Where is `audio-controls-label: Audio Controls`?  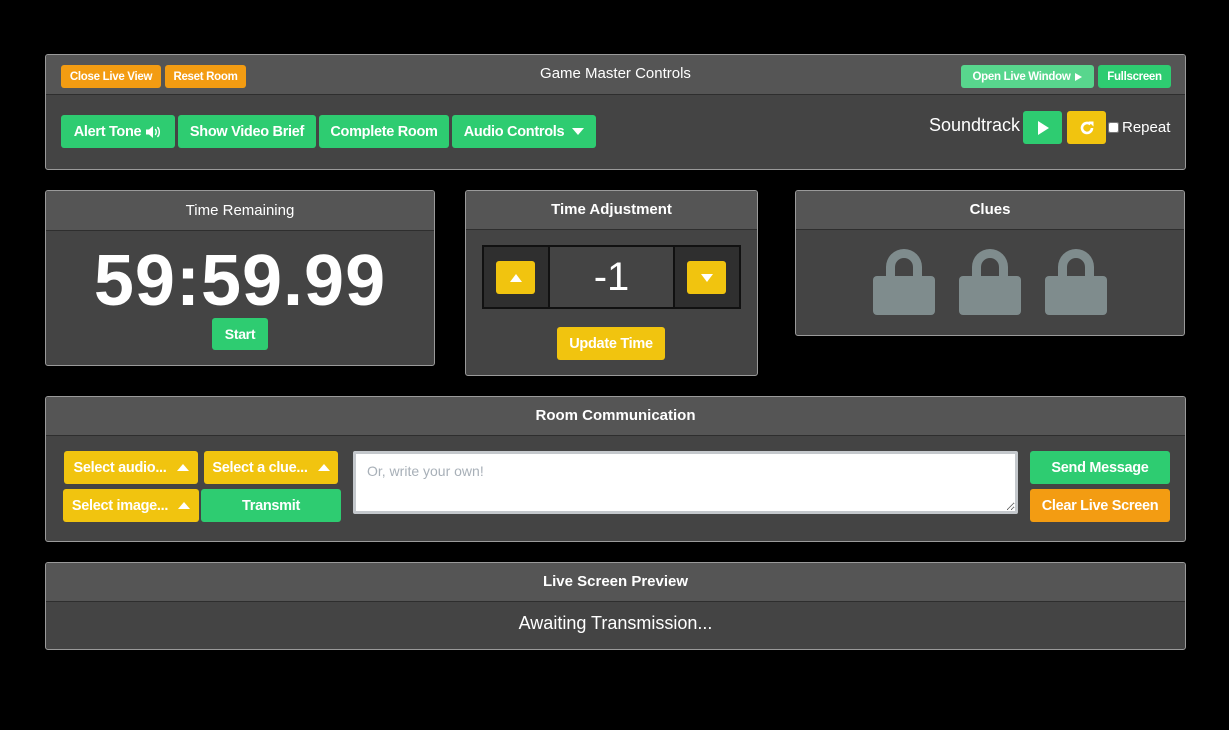
audio-controls-label: Audio Controls is located at coordinates (514, 131).